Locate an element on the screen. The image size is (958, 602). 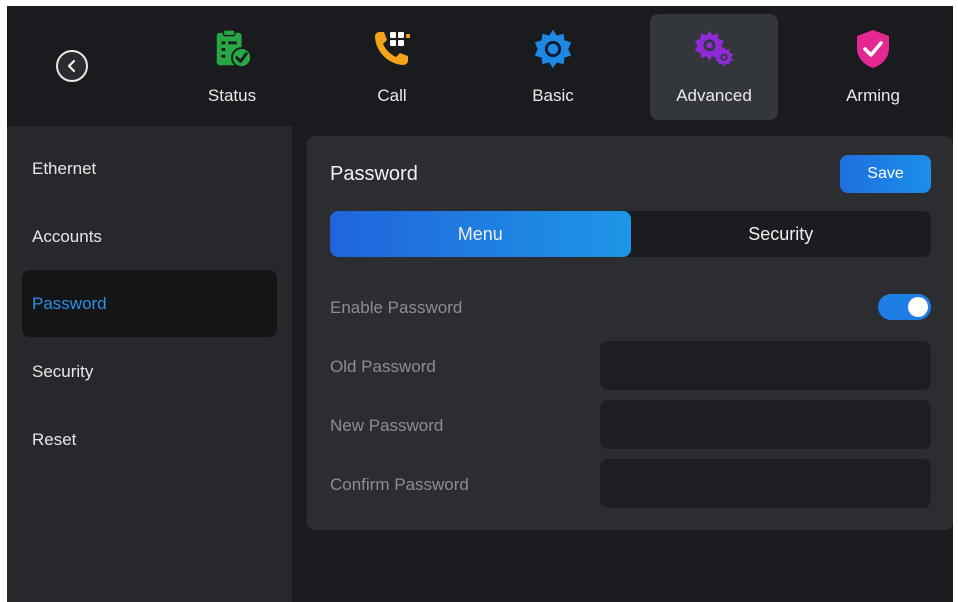
sidebar-item-label: Ethernet is located at coordinates (64, 168).